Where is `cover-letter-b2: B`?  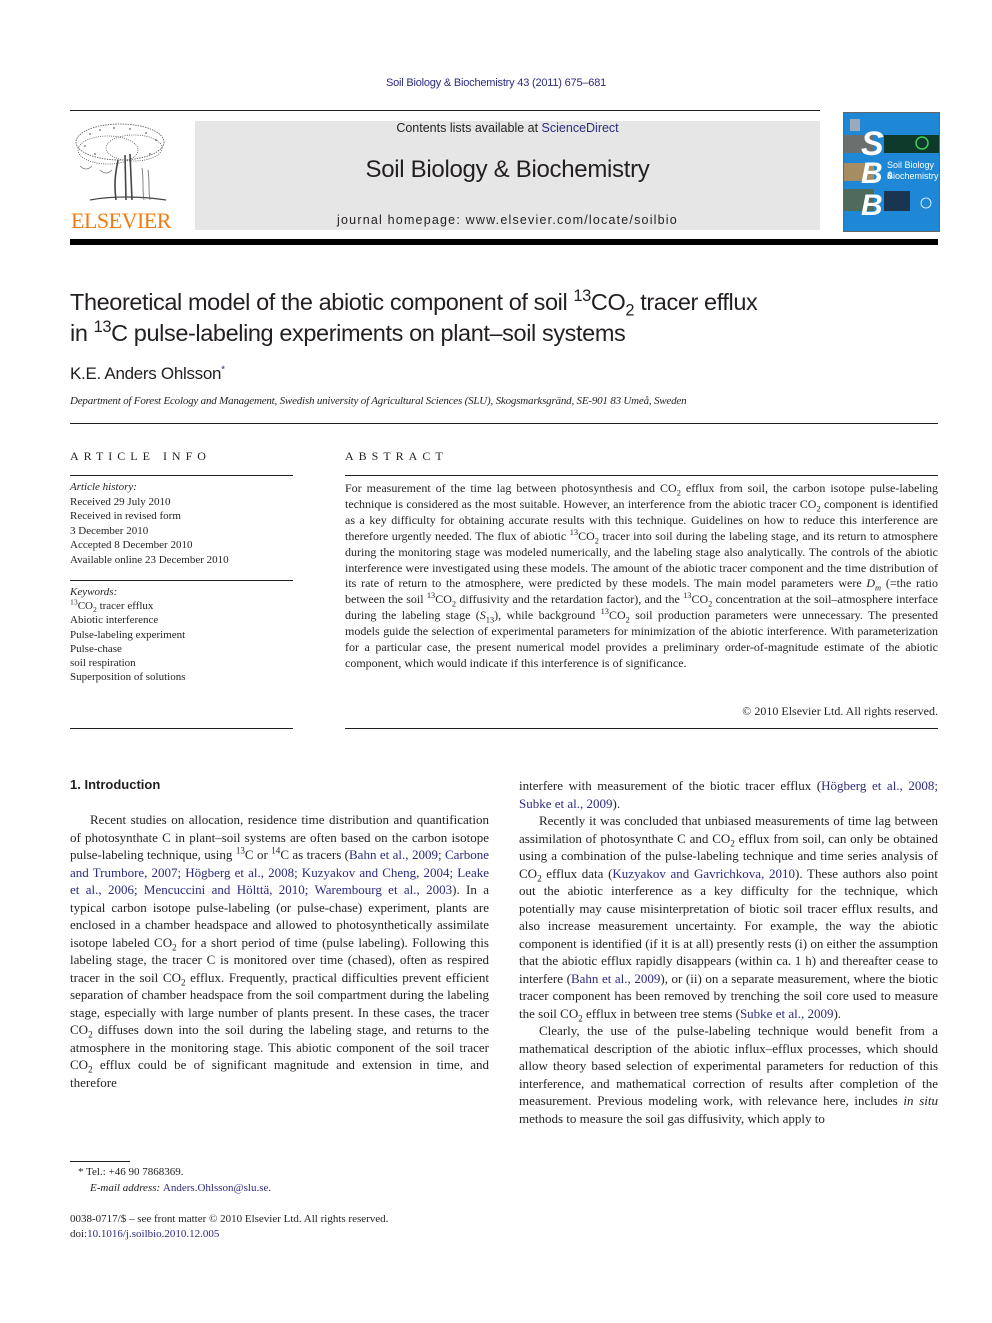
cover-letter-b2: B is located at coordinates (872, 205).